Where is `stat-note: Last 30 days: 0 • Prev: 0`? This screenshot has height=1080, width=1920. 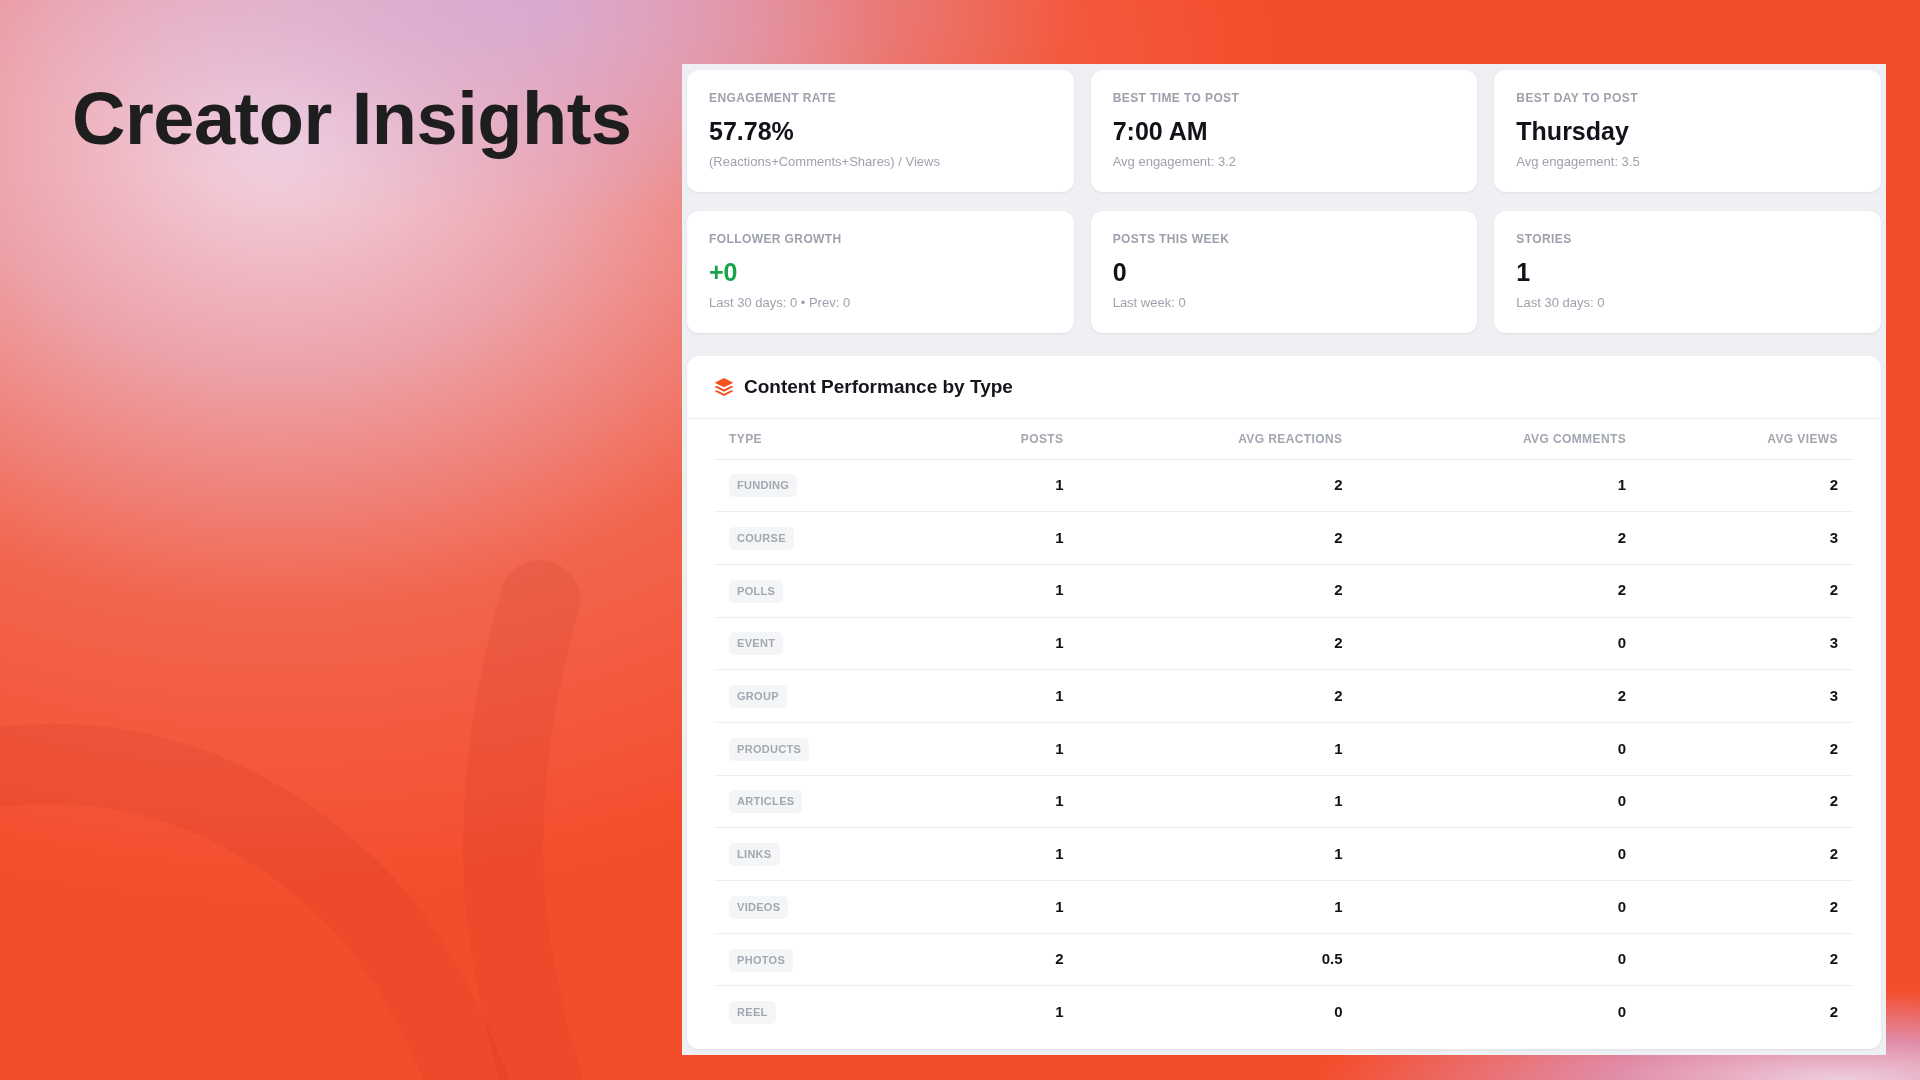 stat-note: Last 30 days: 0 • Prev: 0 is located at coordinates (780, 303).